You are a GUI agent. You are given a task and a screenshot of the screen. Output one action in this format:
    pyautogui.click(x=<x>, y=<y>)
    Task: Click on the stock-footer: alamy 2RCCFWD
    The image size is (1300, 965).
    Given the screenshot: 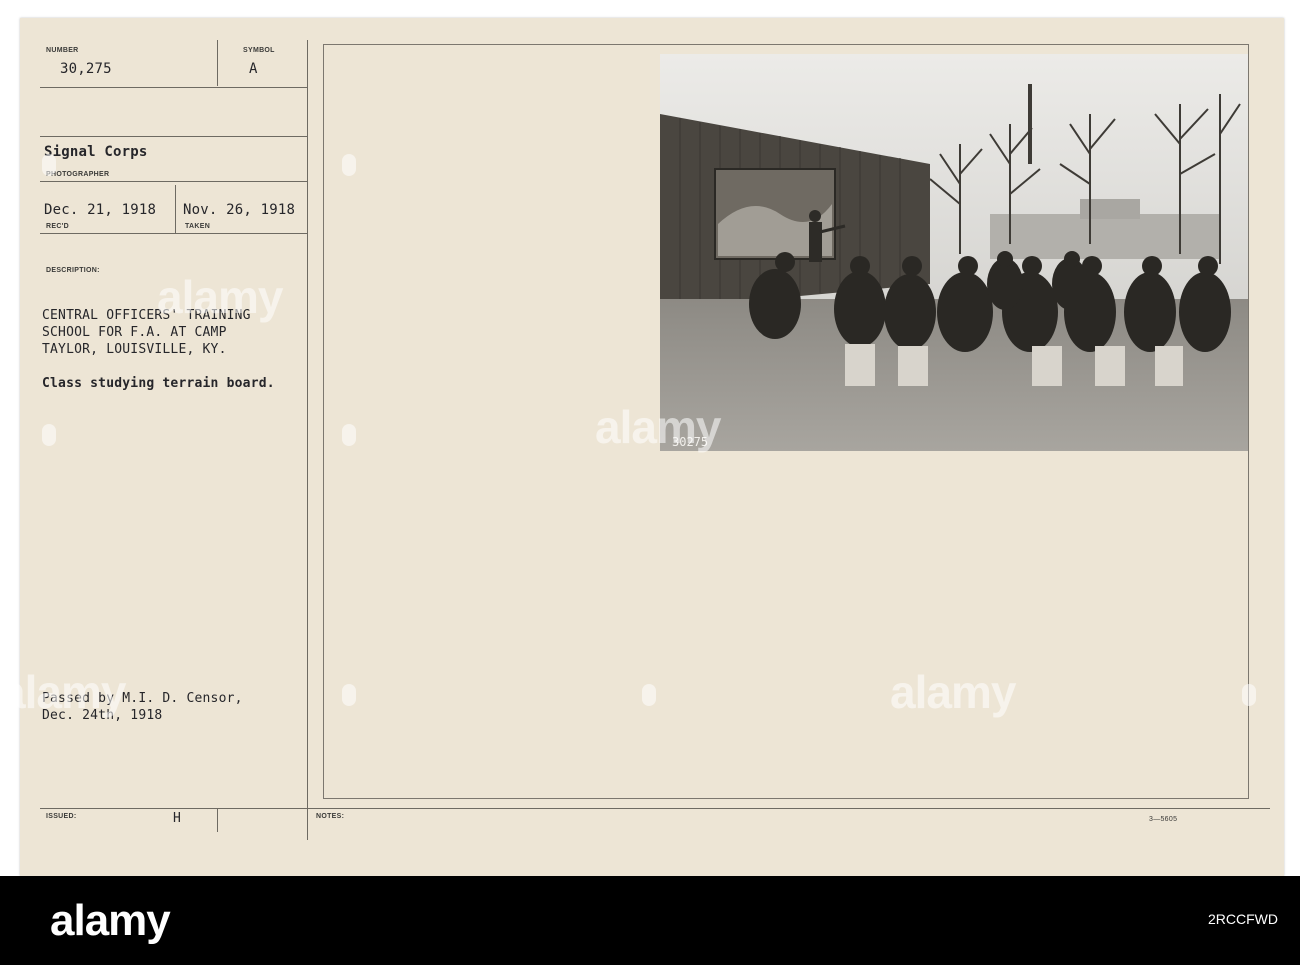 What is the action you would take?
    pyautogui.click(x=650, y=920)
    